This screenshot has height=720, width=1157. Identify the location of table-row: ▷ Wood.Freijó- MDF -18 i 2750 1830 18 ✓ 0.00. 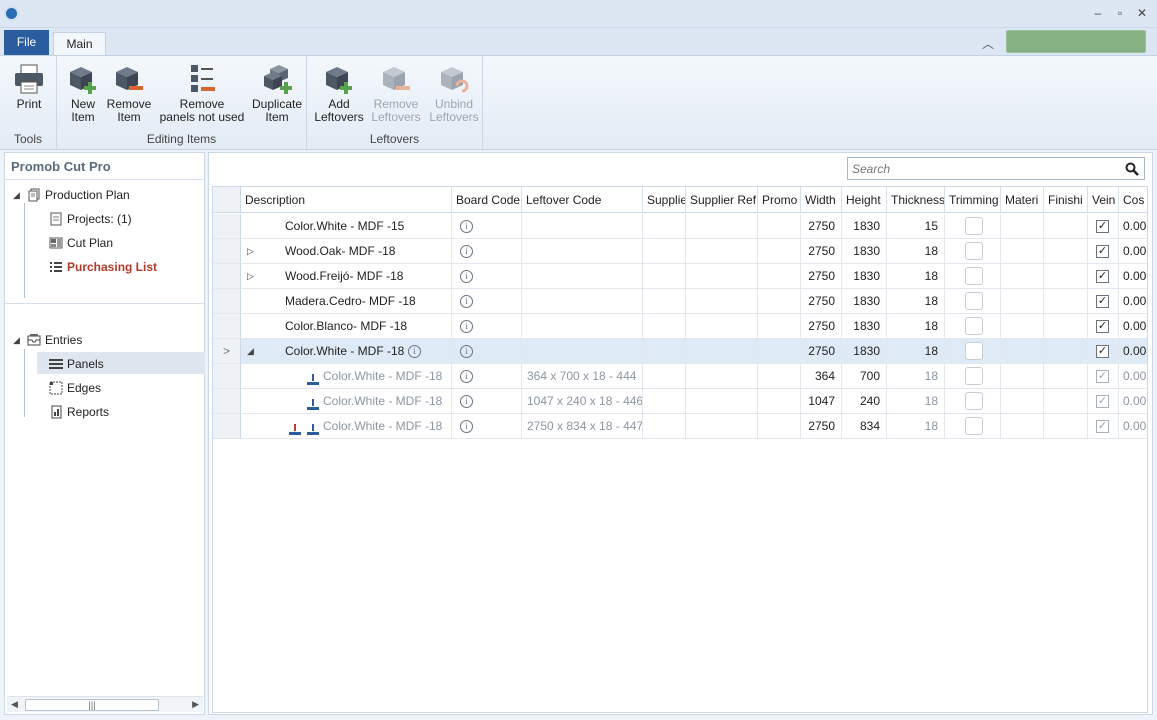
(680, 276).